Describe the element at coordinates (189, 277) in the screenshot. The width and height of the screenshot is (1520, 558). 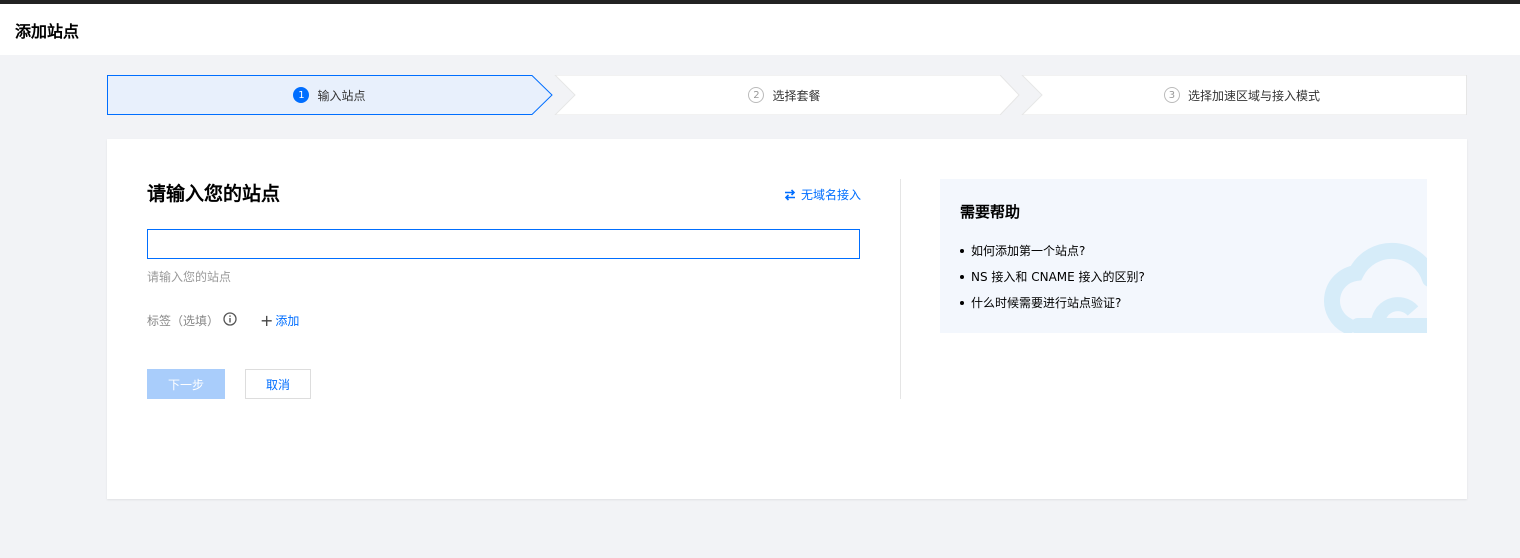
I see `site-input-hint: 请输入您的站点` at that location.